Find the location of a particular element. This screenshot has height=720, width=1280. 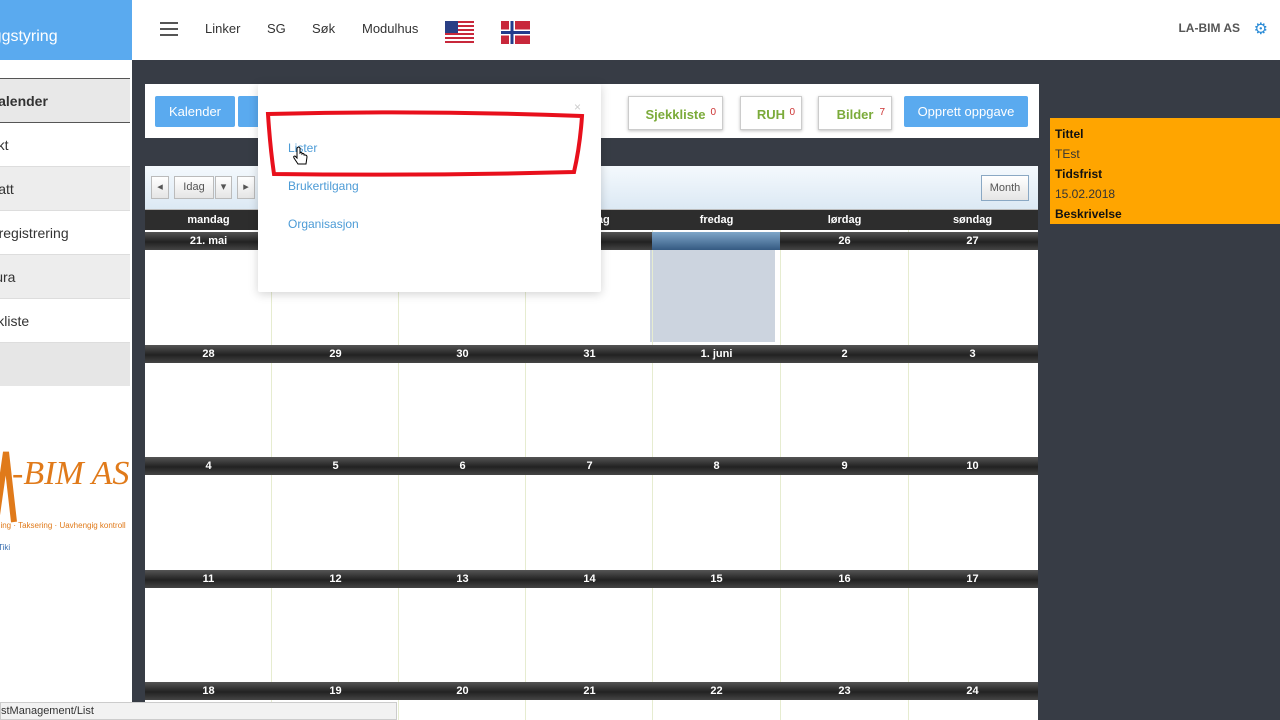

week-row: 4 5 6 7 8 9 10 is located at coordinates (591, 466).